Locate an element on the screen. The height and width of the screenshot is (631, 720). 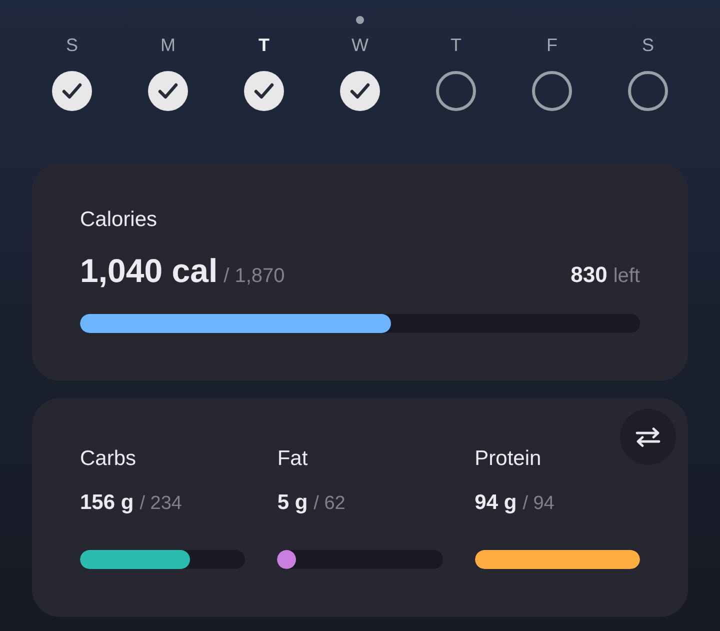
calories-consumed: 1,040 cal is located at coordinates (149, 271).